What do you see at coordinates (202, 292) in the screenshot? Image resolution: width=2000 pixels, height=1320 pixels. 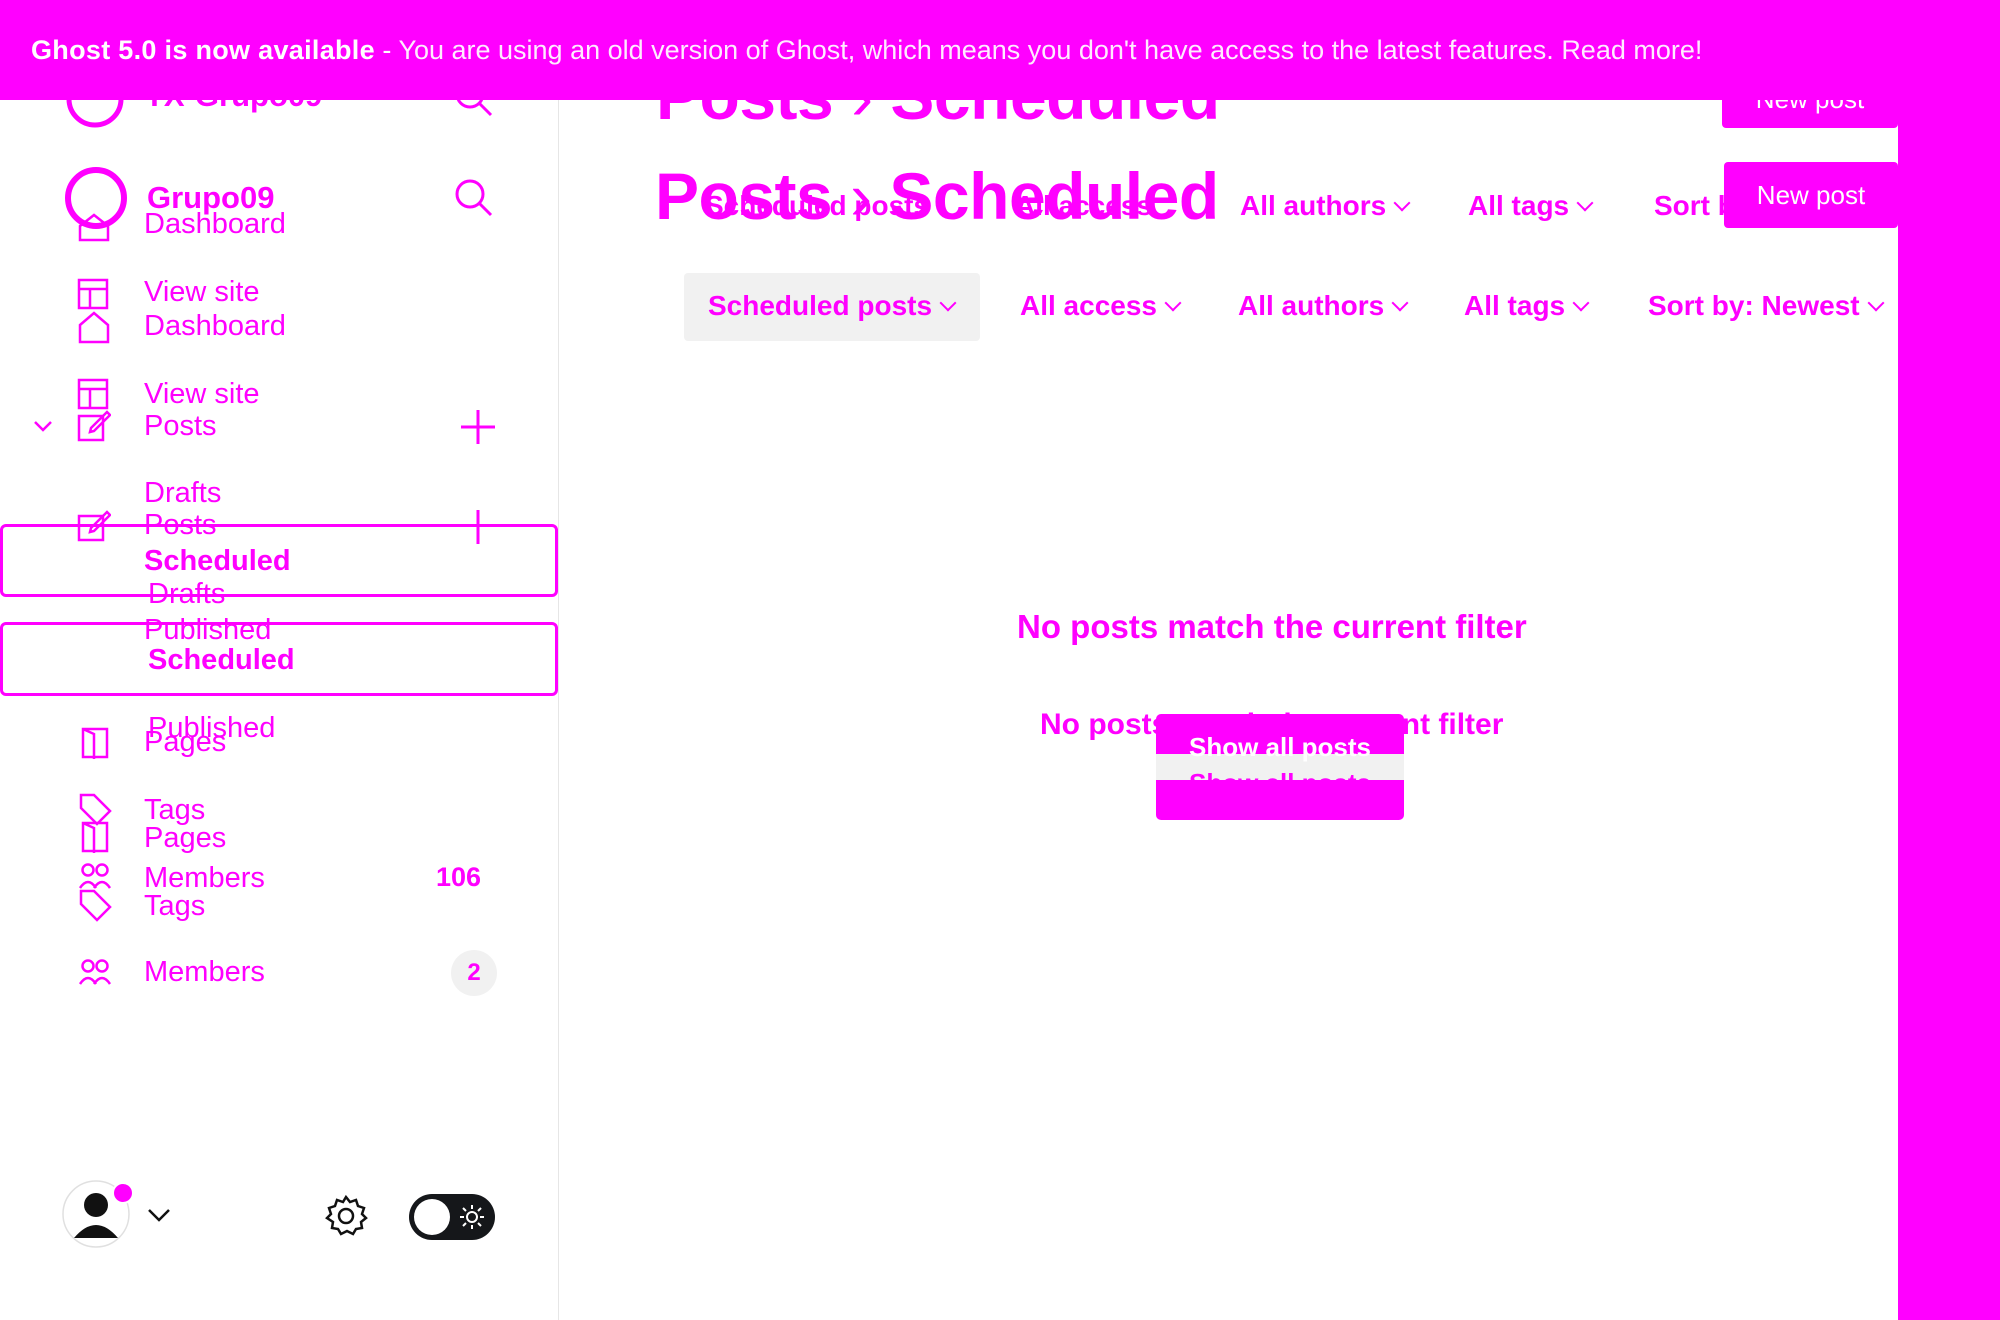 I see `sidebar-item-view-site-ghost: View site` at bounding box center [202, 292].